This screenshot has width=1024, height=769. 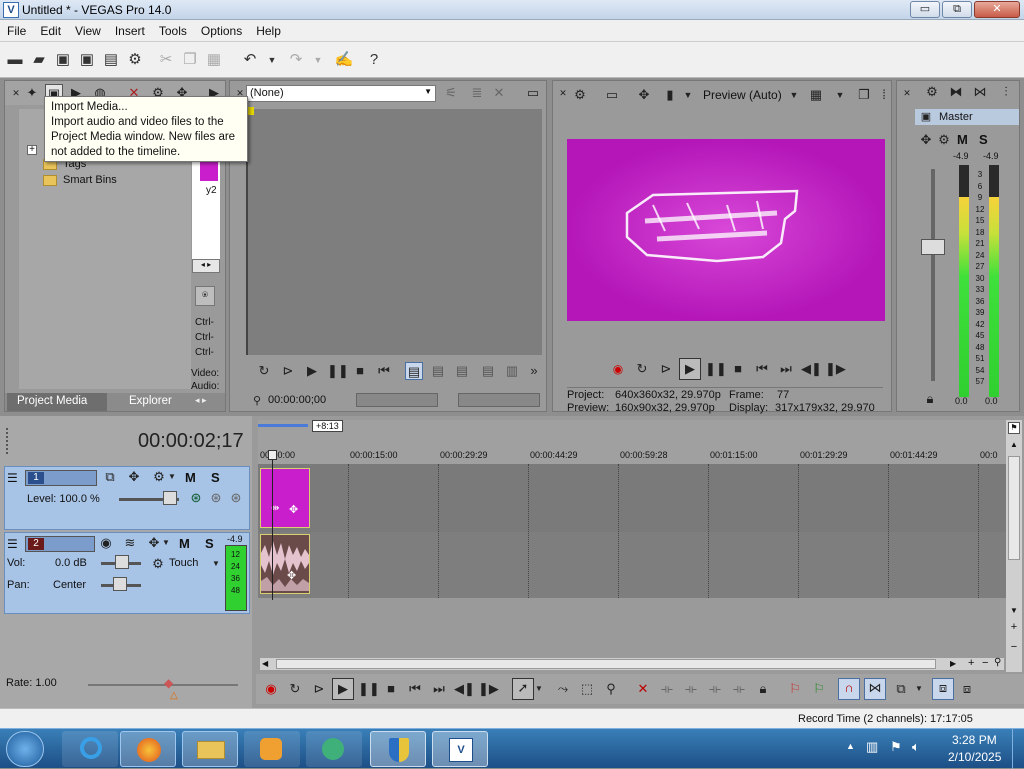 What do you see at coordinates (341, 93) in the screenshot?
I see `trimmer-source-dropdown: (None) ▼` at bounding box center [341, 93].